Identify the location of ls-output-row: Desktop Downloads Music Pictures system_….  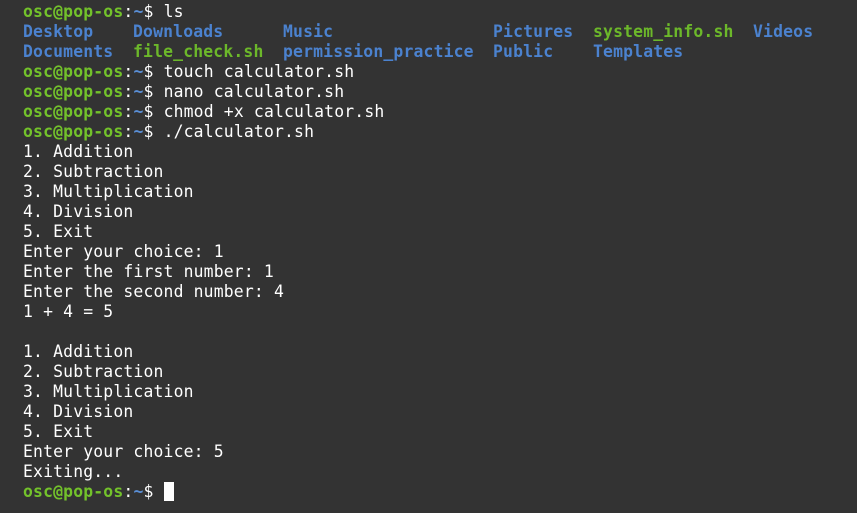
(440, 32).